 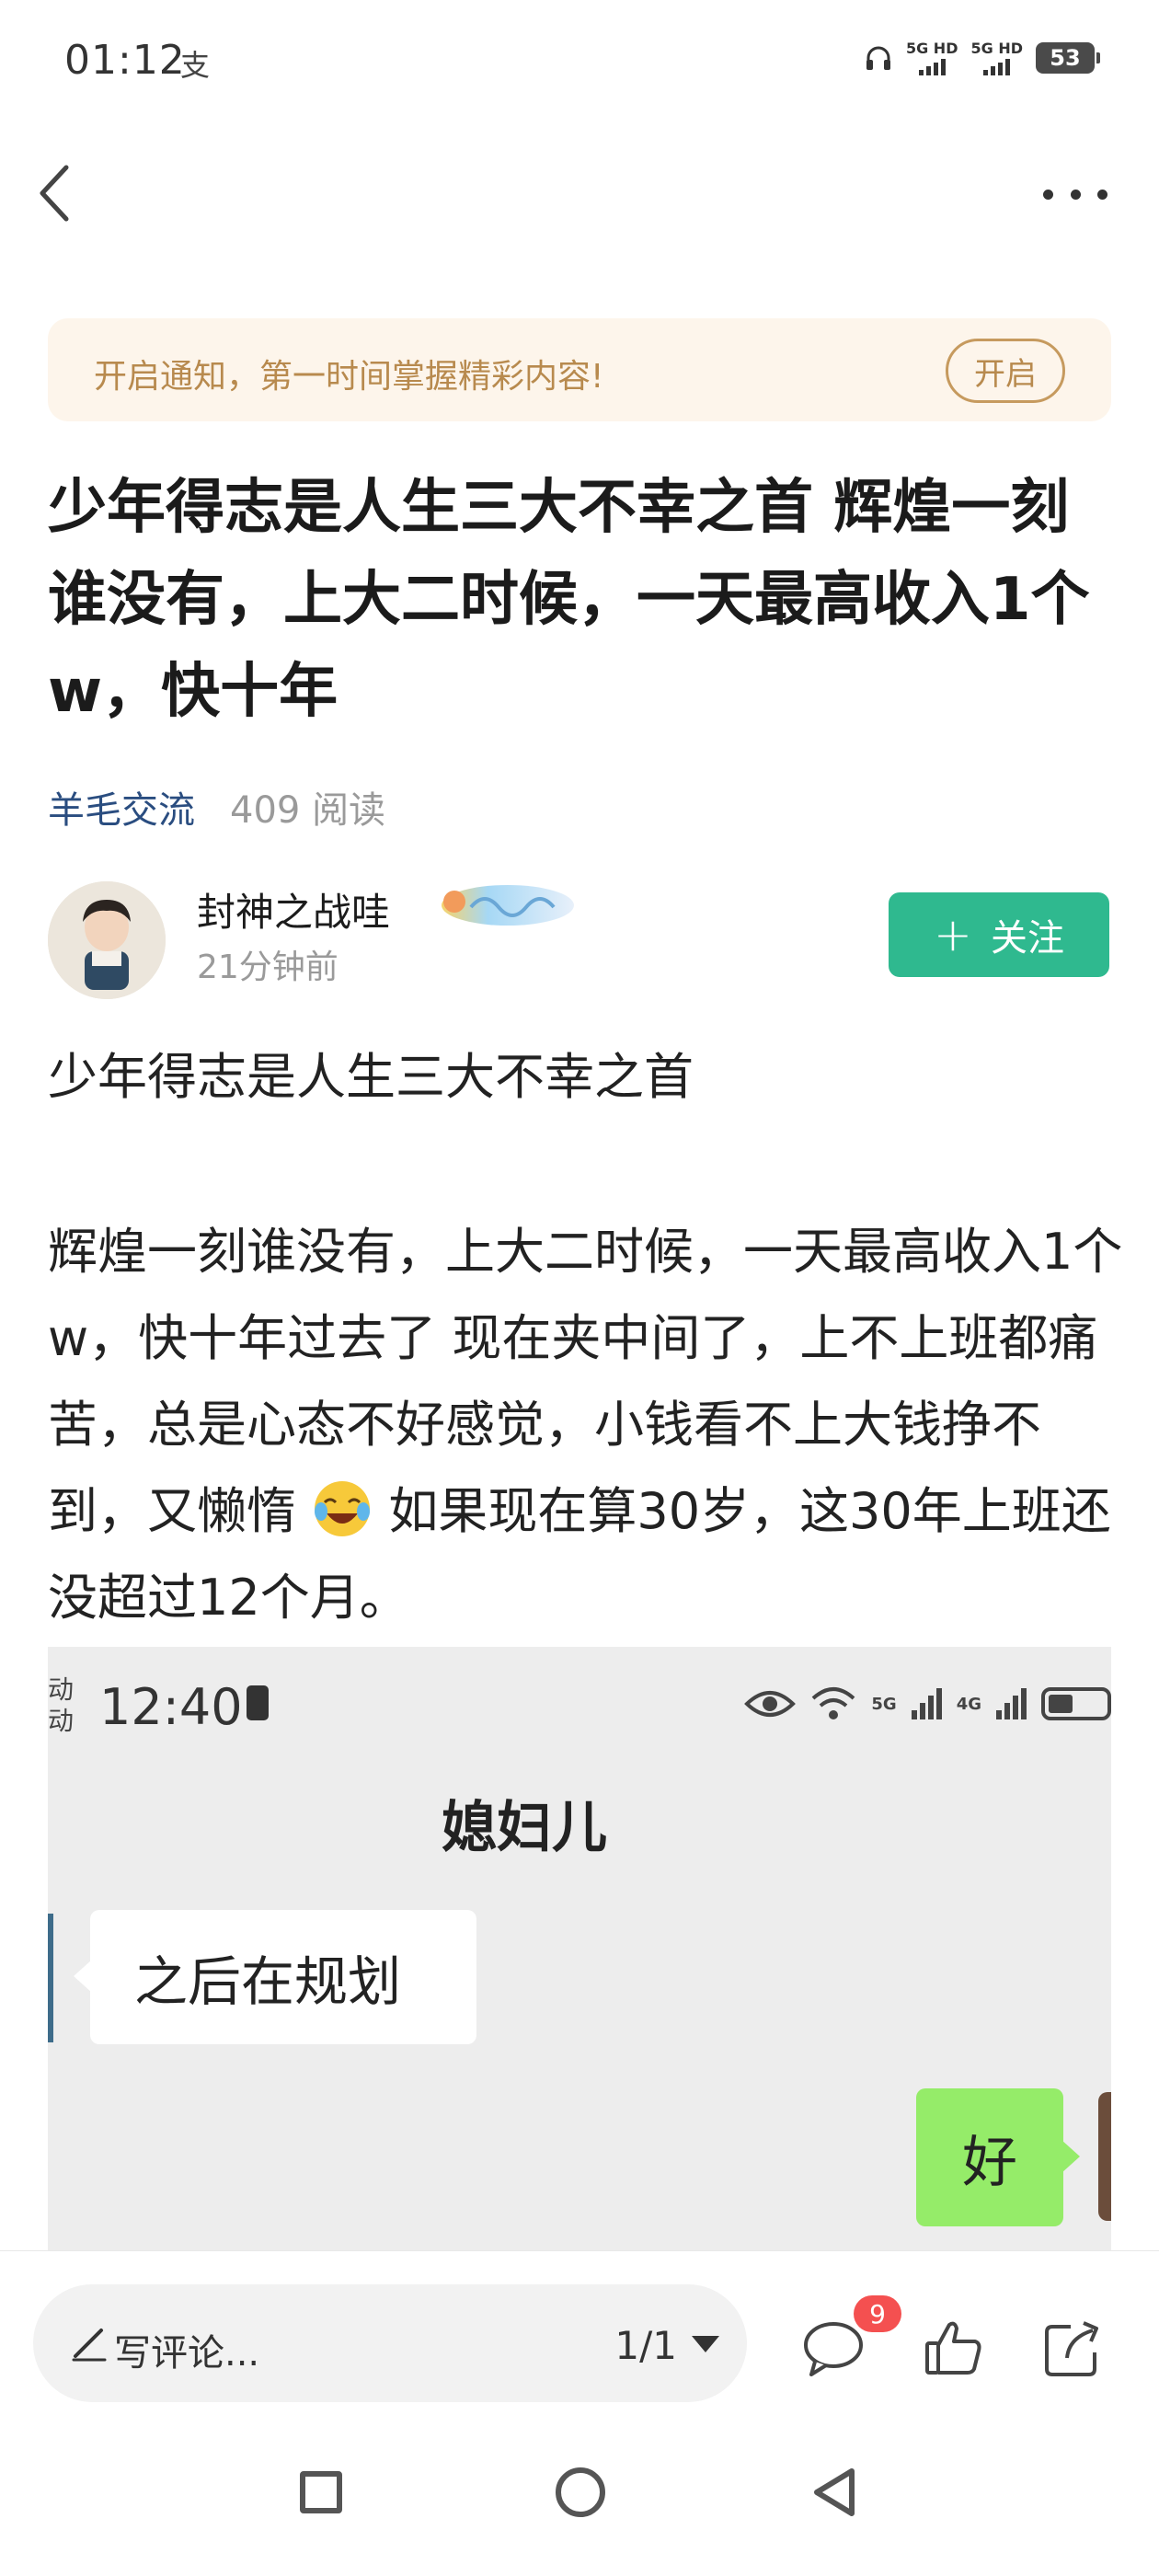 I want to click on status-time: 01:12, so click(x=125, y=60).